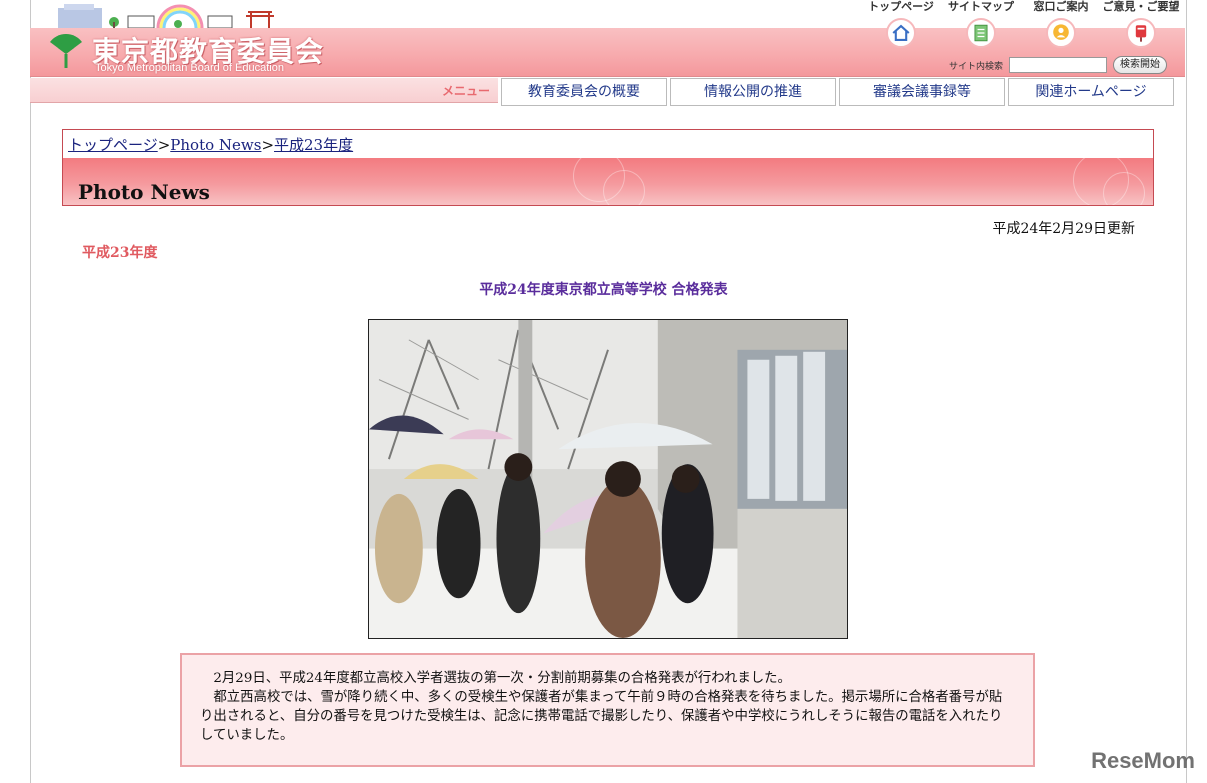 Image resolution: width=1207 pixels, height=783 pixels. I want to click on updated-date: 平成24年2月29日更新, so click(1063, 229).